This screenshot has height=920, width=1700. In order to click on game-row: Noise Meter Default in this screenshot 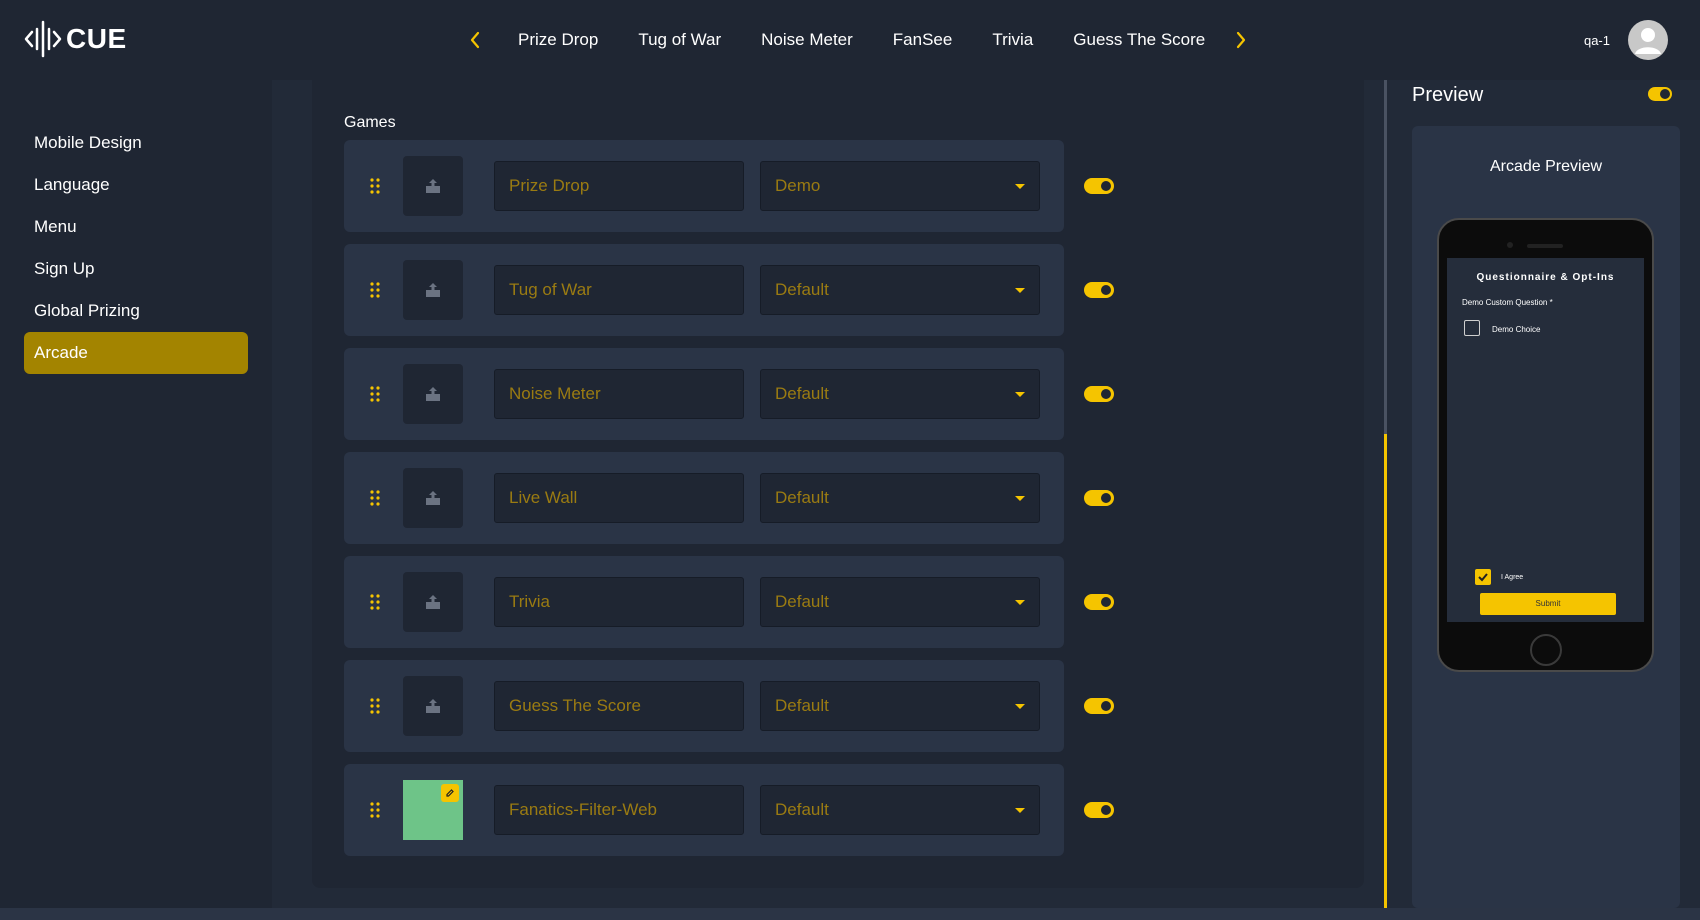, I will do `click(729, 394)`.